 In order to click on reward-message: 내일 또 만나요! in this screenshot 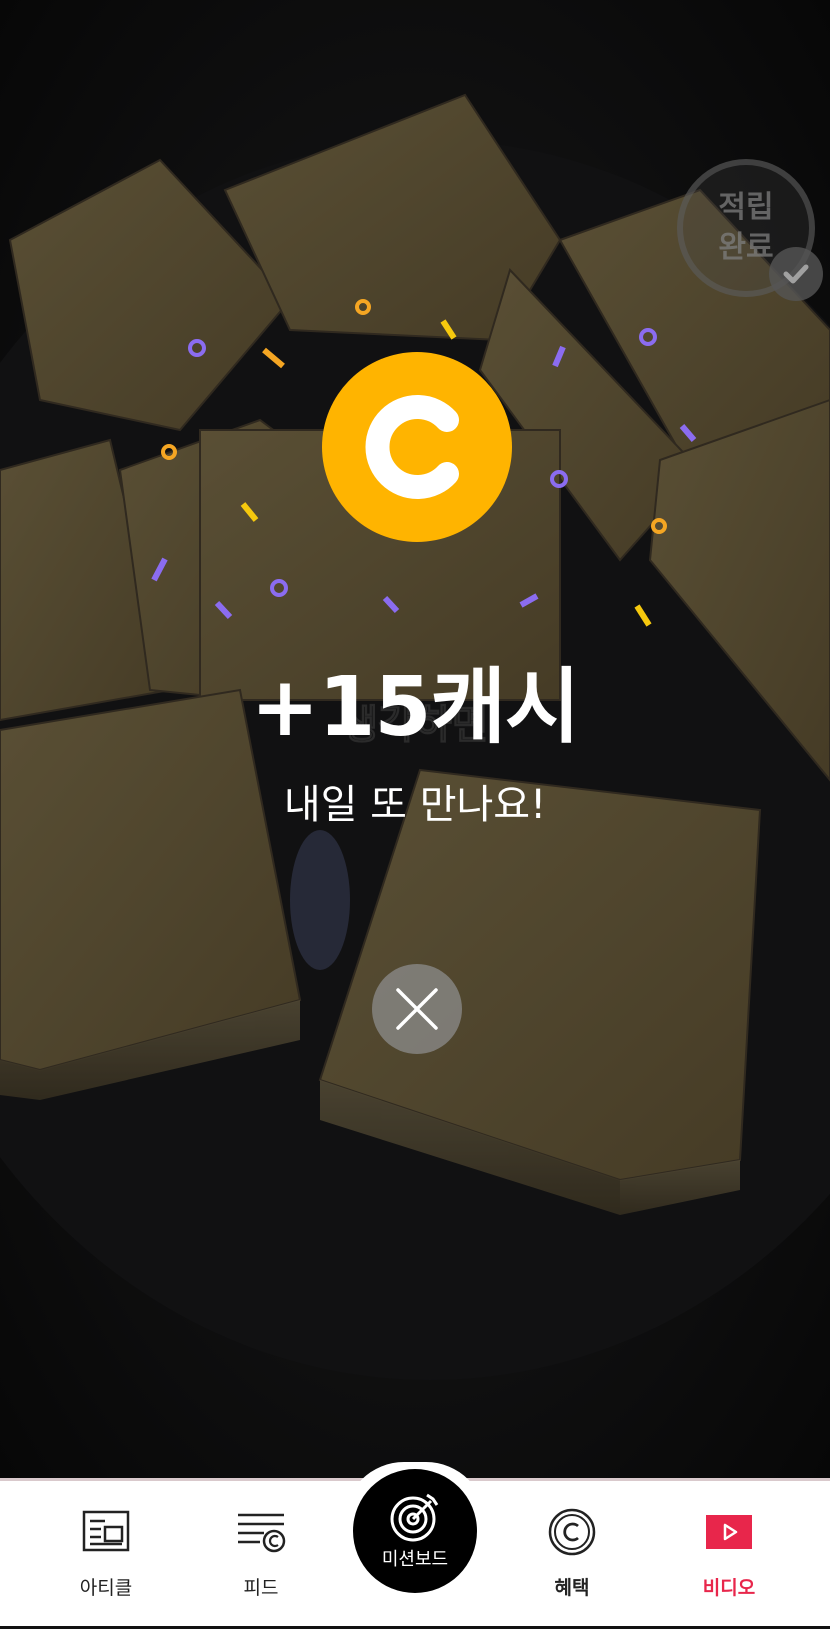, I will do `click(415, 805)`.